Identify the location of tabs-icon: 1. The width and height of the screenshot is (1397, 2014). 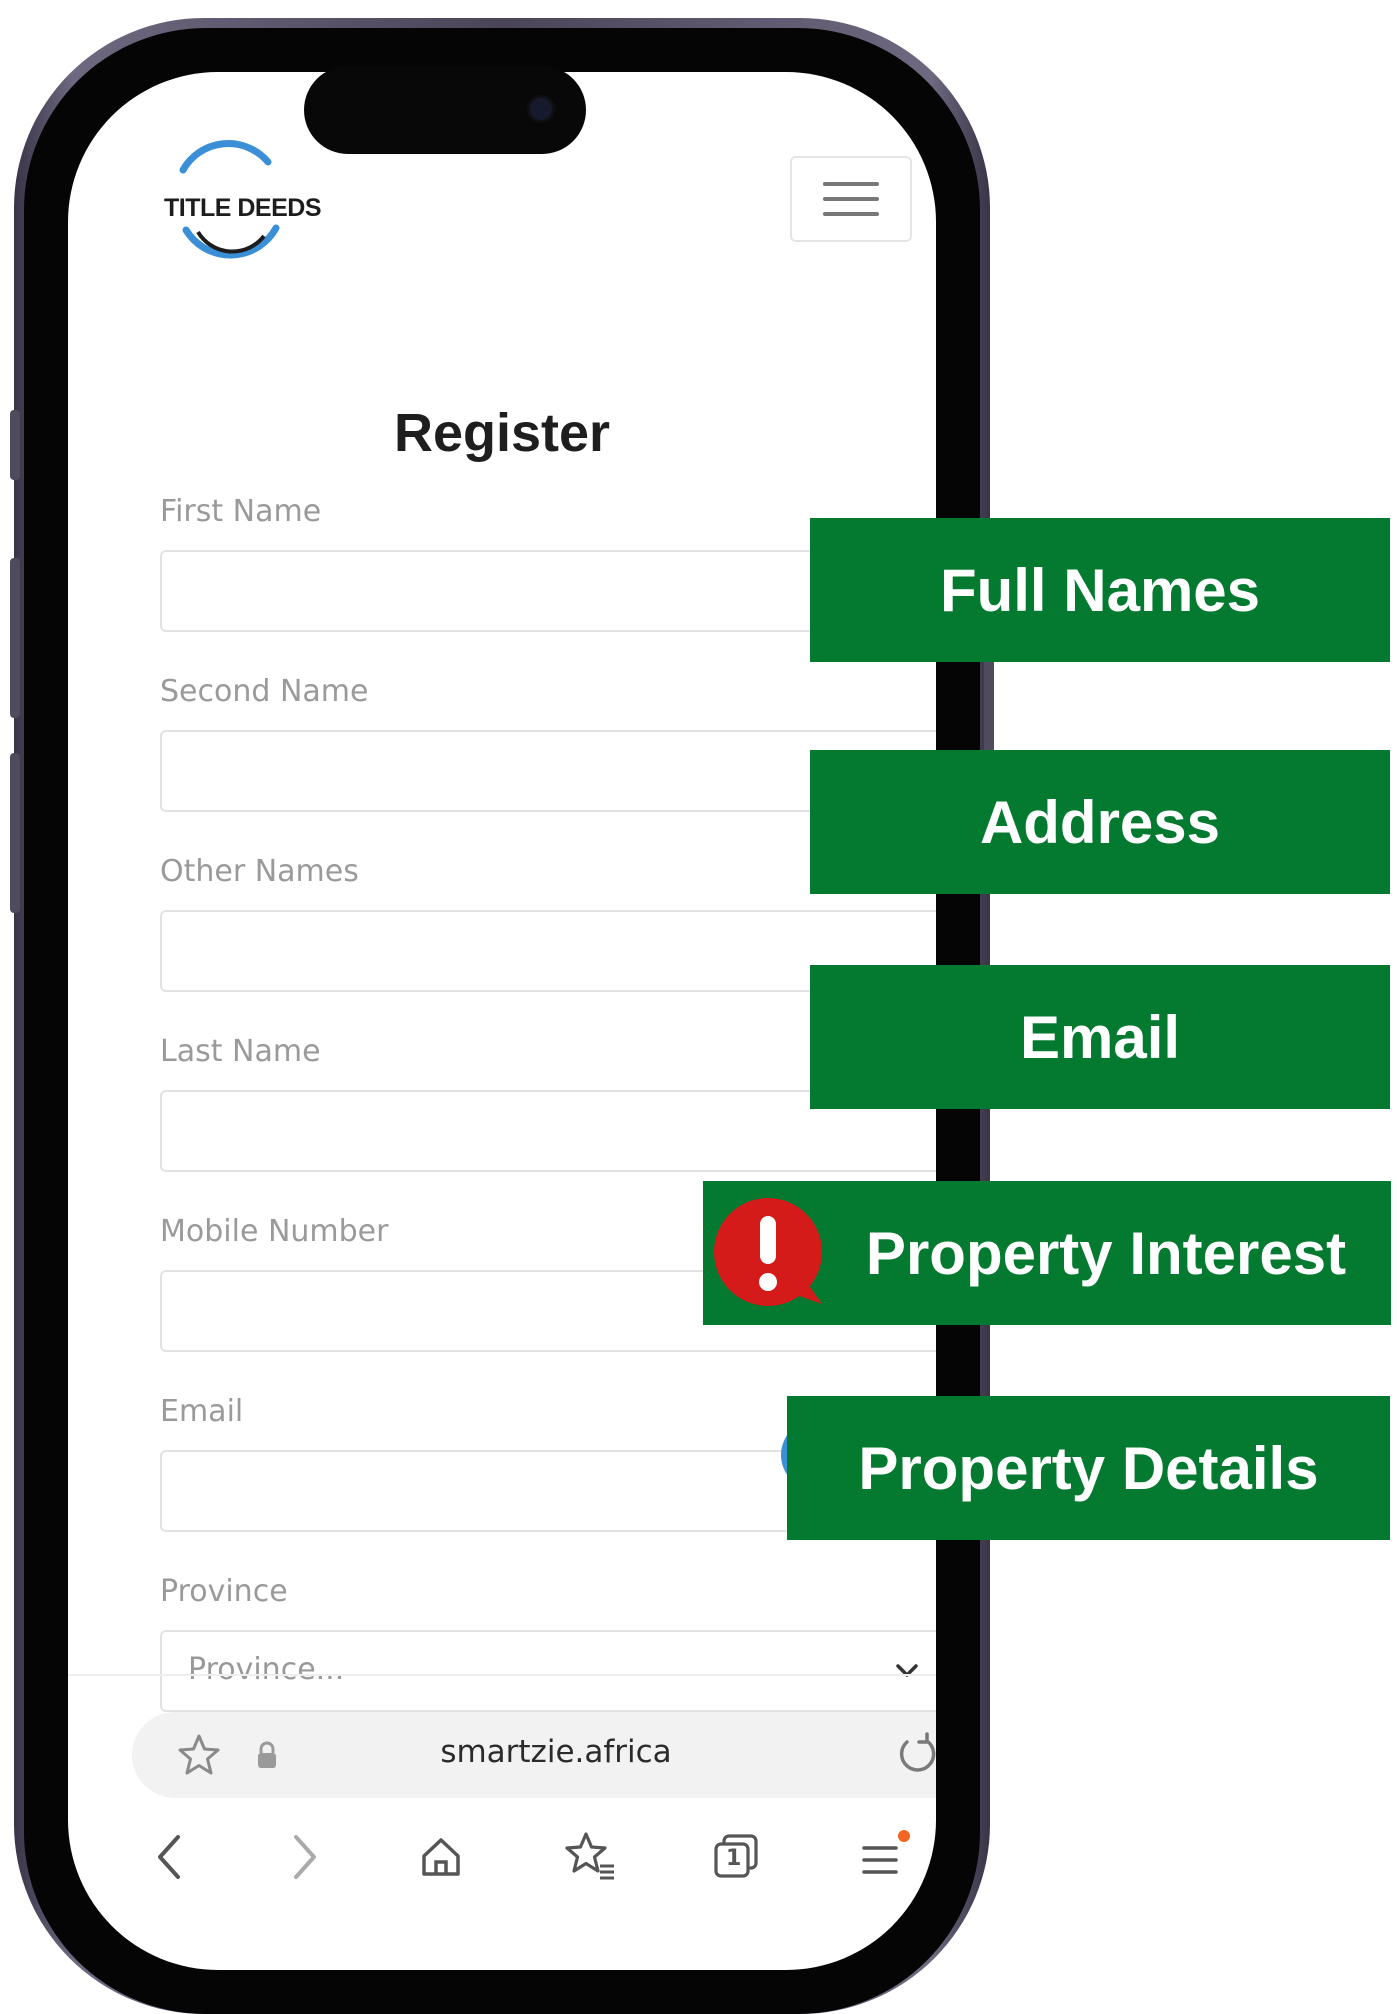
(737, 1857).